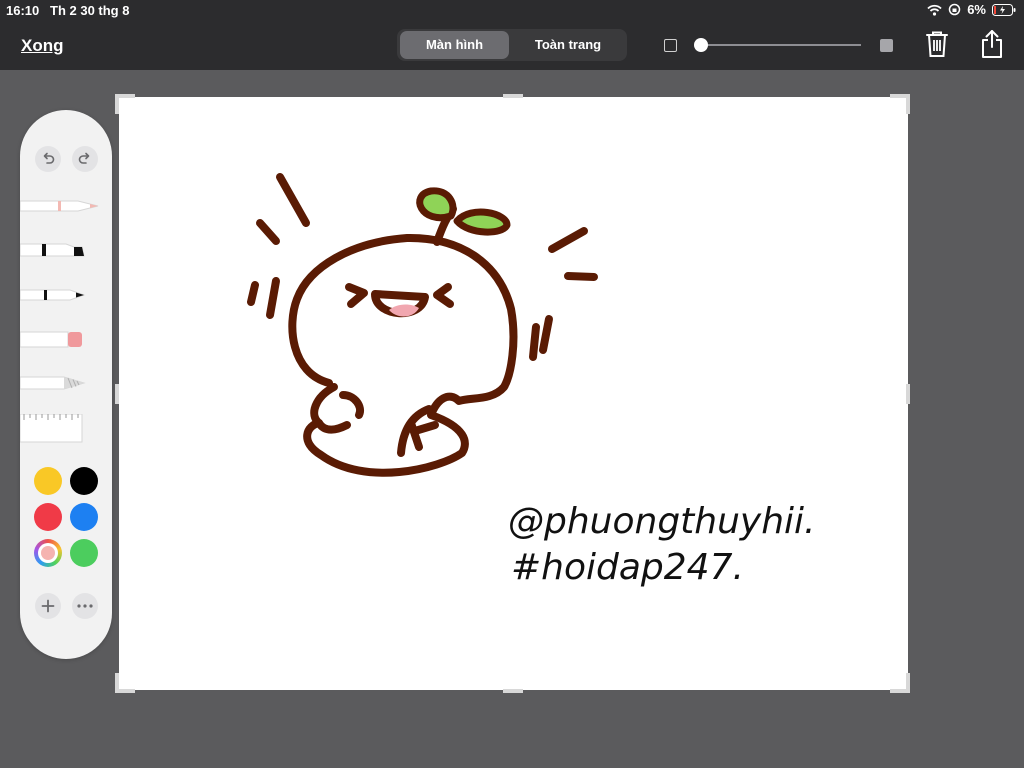 This screenshot has height=768, width=1024. I want to click on trash-icon, so click(937, 44).